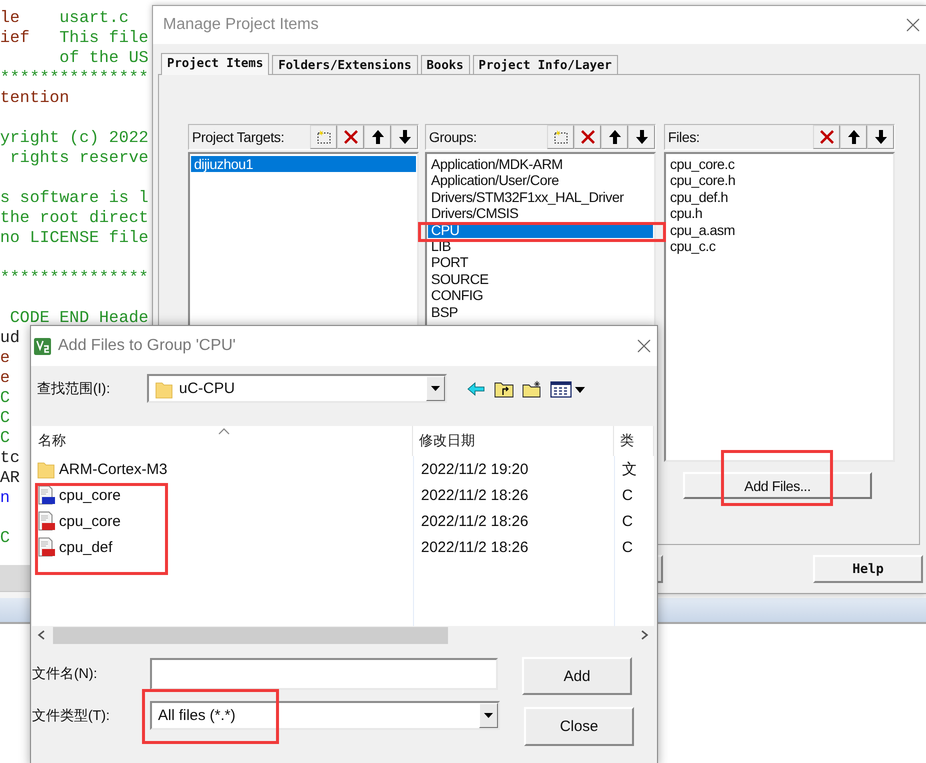 Image resolution: width=926 pixels, height=763 pixels. What do you see at coordinates (222, 547) in the screenshot?
I see `file-name-cell: cpu_def` at bounding box center [222, 547].